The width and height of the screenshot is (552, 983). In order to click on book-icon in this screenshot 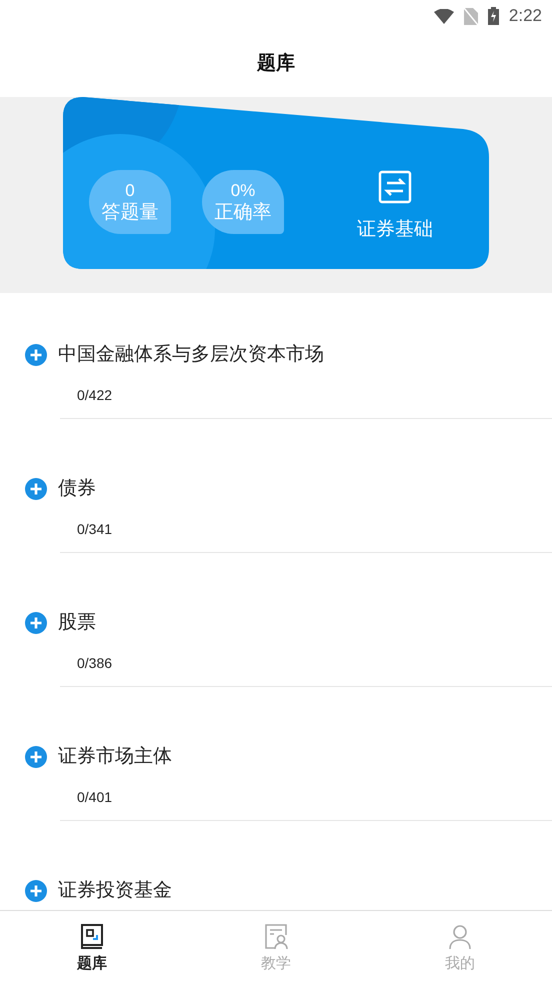, I will do `click(92, 936)`.